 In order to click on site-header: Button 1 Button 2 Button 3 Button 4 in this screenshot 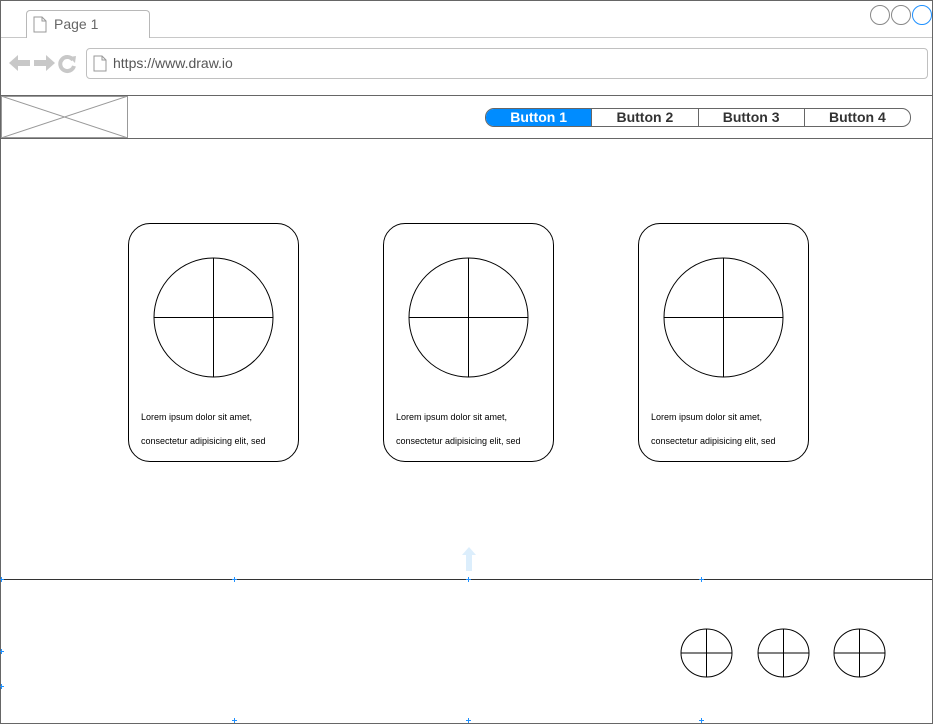, I will do `click(466, 117)`.